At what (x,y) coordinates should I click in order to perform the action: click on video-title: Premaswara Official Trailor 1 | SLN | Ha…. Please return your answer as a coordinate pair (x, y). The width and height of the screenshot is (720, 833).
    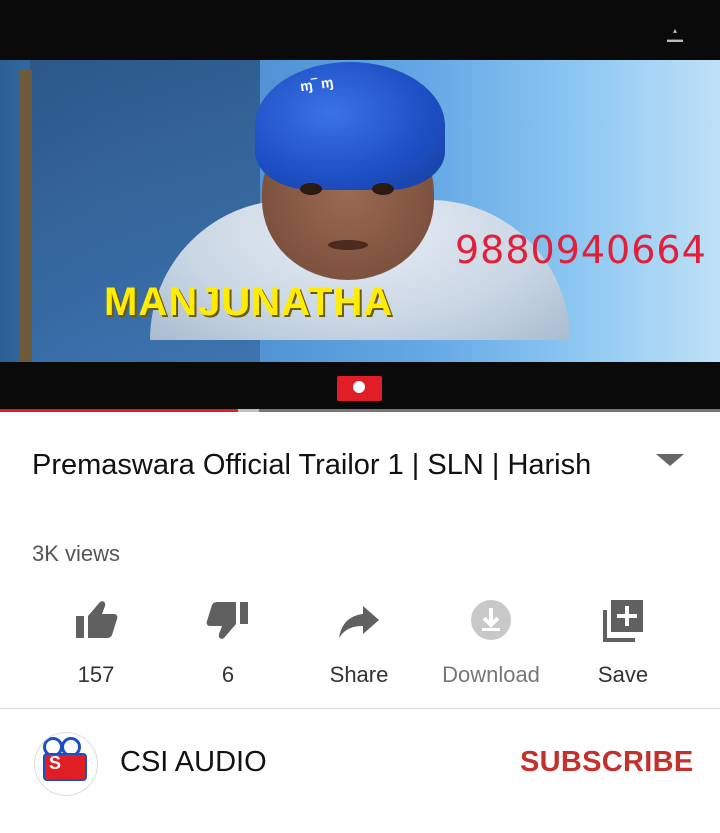
    Looking at the image, I should click on (312, 465).